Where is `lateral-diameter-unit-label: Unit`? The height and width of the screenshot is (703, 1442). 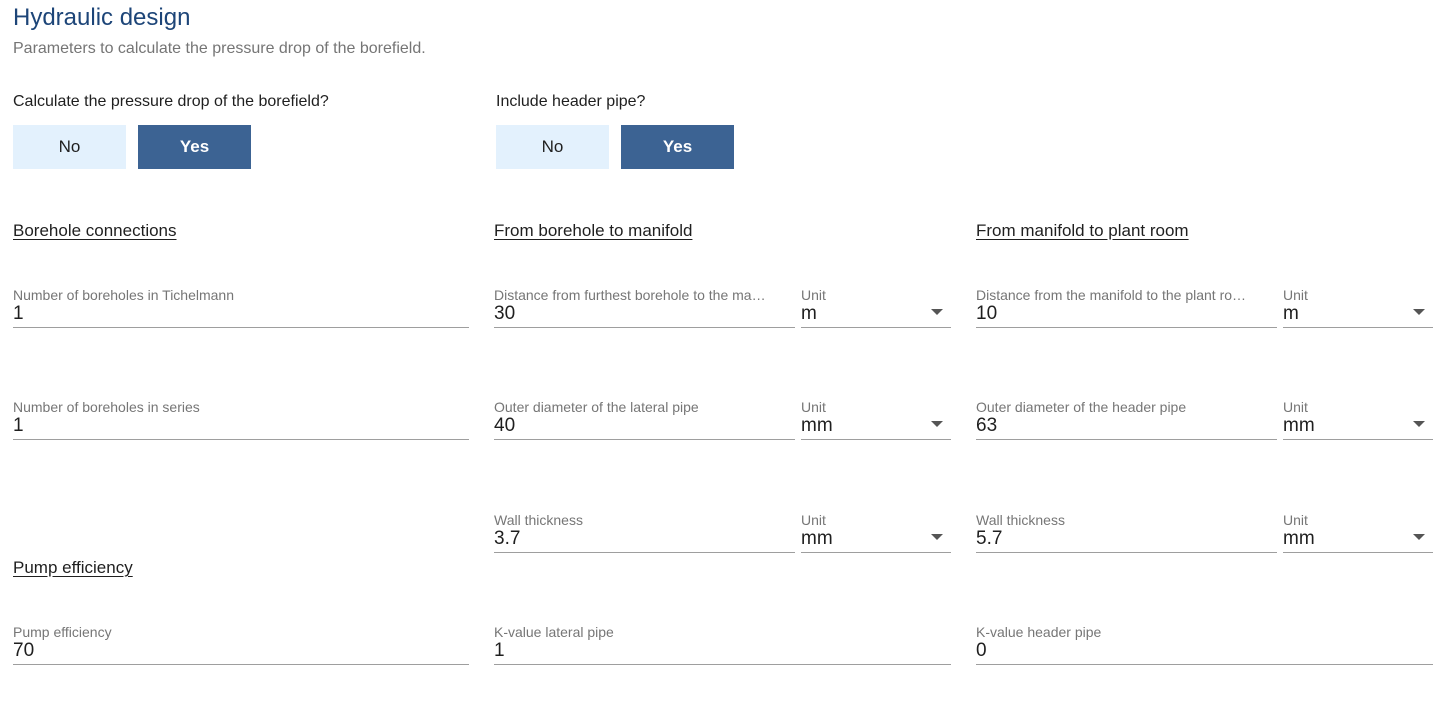 lateral-diameter-unit-label: Unit is located at coordinates (813, 407).